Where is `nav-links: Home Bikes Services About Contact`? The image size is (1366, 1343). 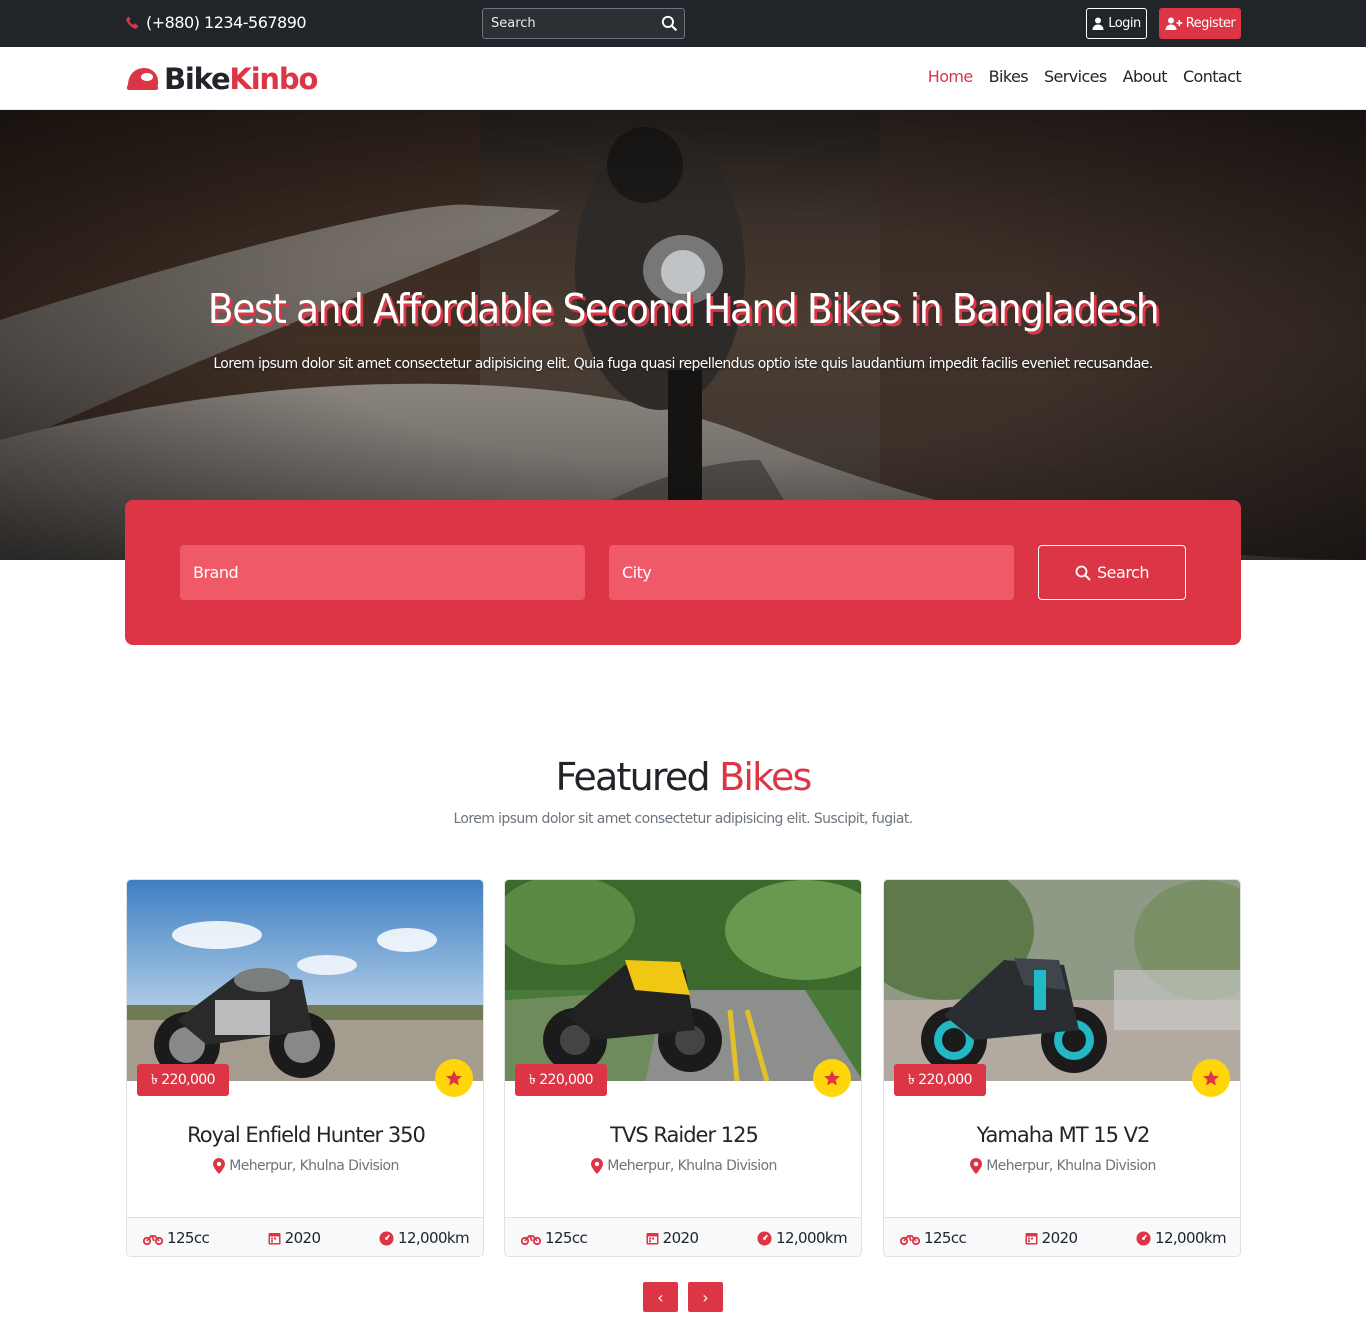 nav-links: Home Bikes Services About Contact is located at coordinates (1085, 76).